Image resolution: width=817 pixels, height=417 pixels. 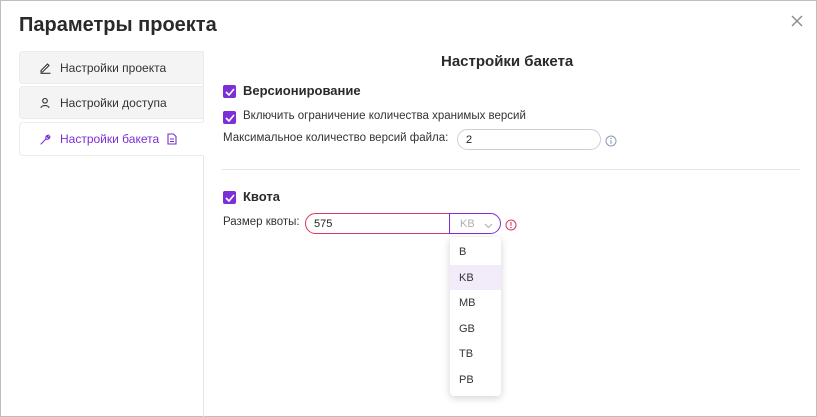 I want to click on sidebar-item-access-settings: Настройки доступа, so click(x=111, y=102).